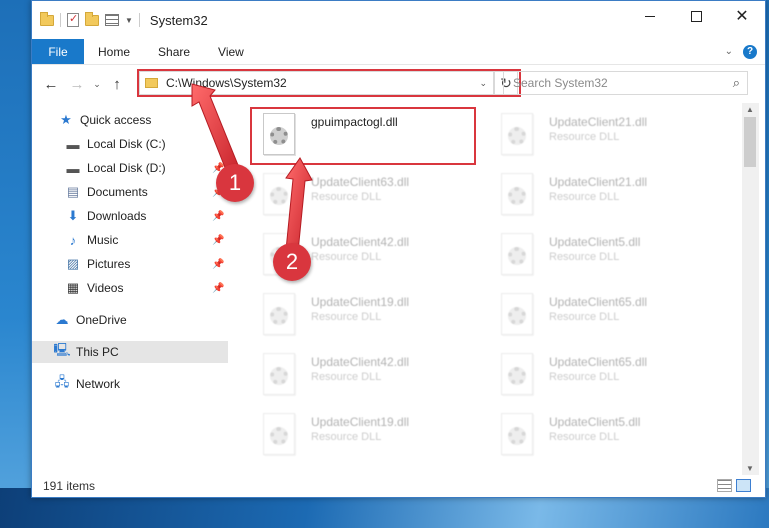 This screenshot has width=769, height=528. What do you see at coordinates (595, 422) in the screenshot?
I see `file-name: UpdateClient5.dll` at bounding box center [595, 422].